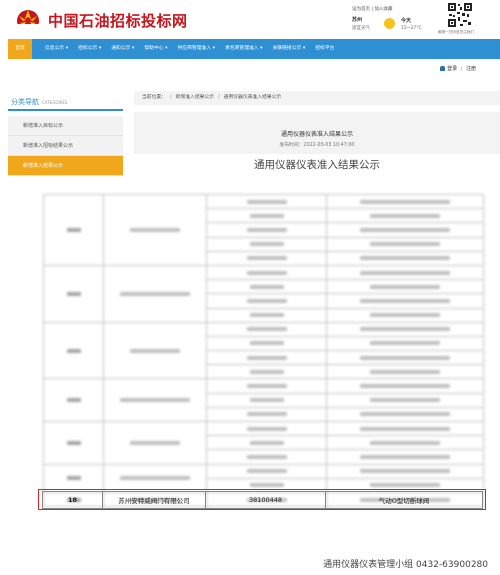  Describe the element at coordinates (452, 69) in the screenshot. I see `login-link: 登录` at that location.